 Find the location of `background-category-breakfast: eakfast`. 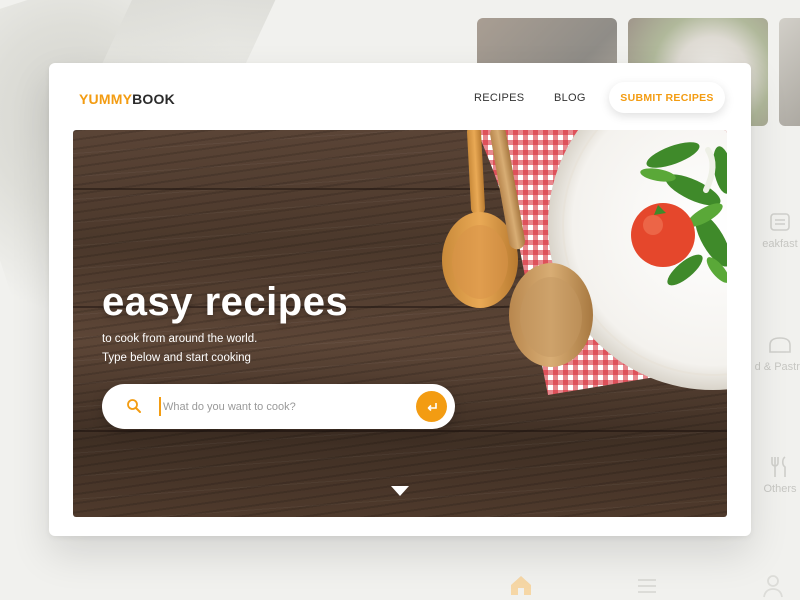

background-category-breakfast: eakfast is located at coordinates (772, 230).